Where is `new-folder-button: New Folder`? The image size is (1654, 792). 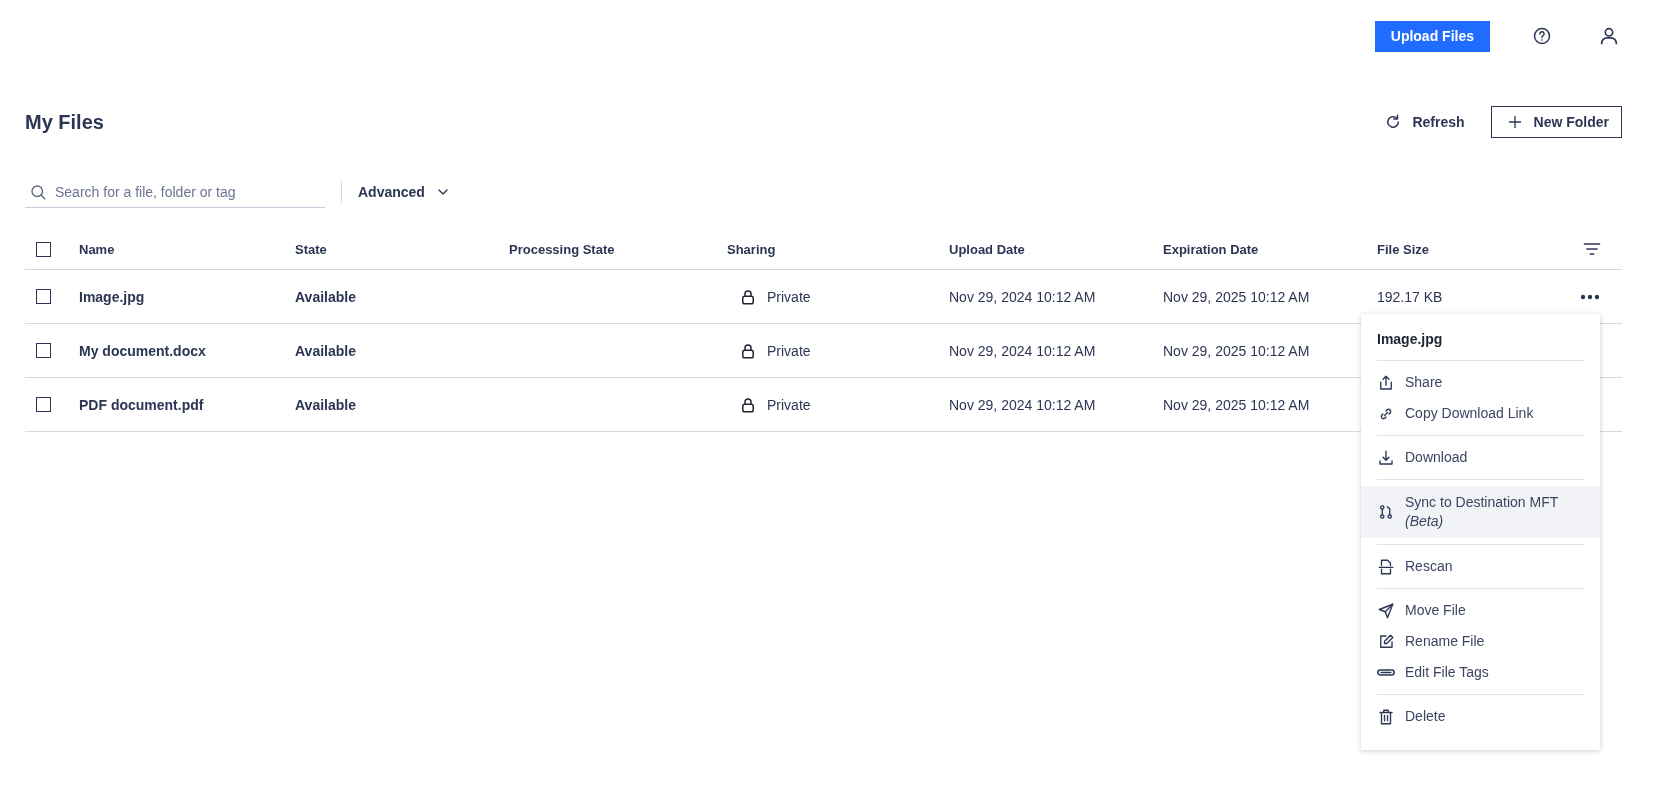 new-folder-button: New Folder is located at coordinates (1556, 122).